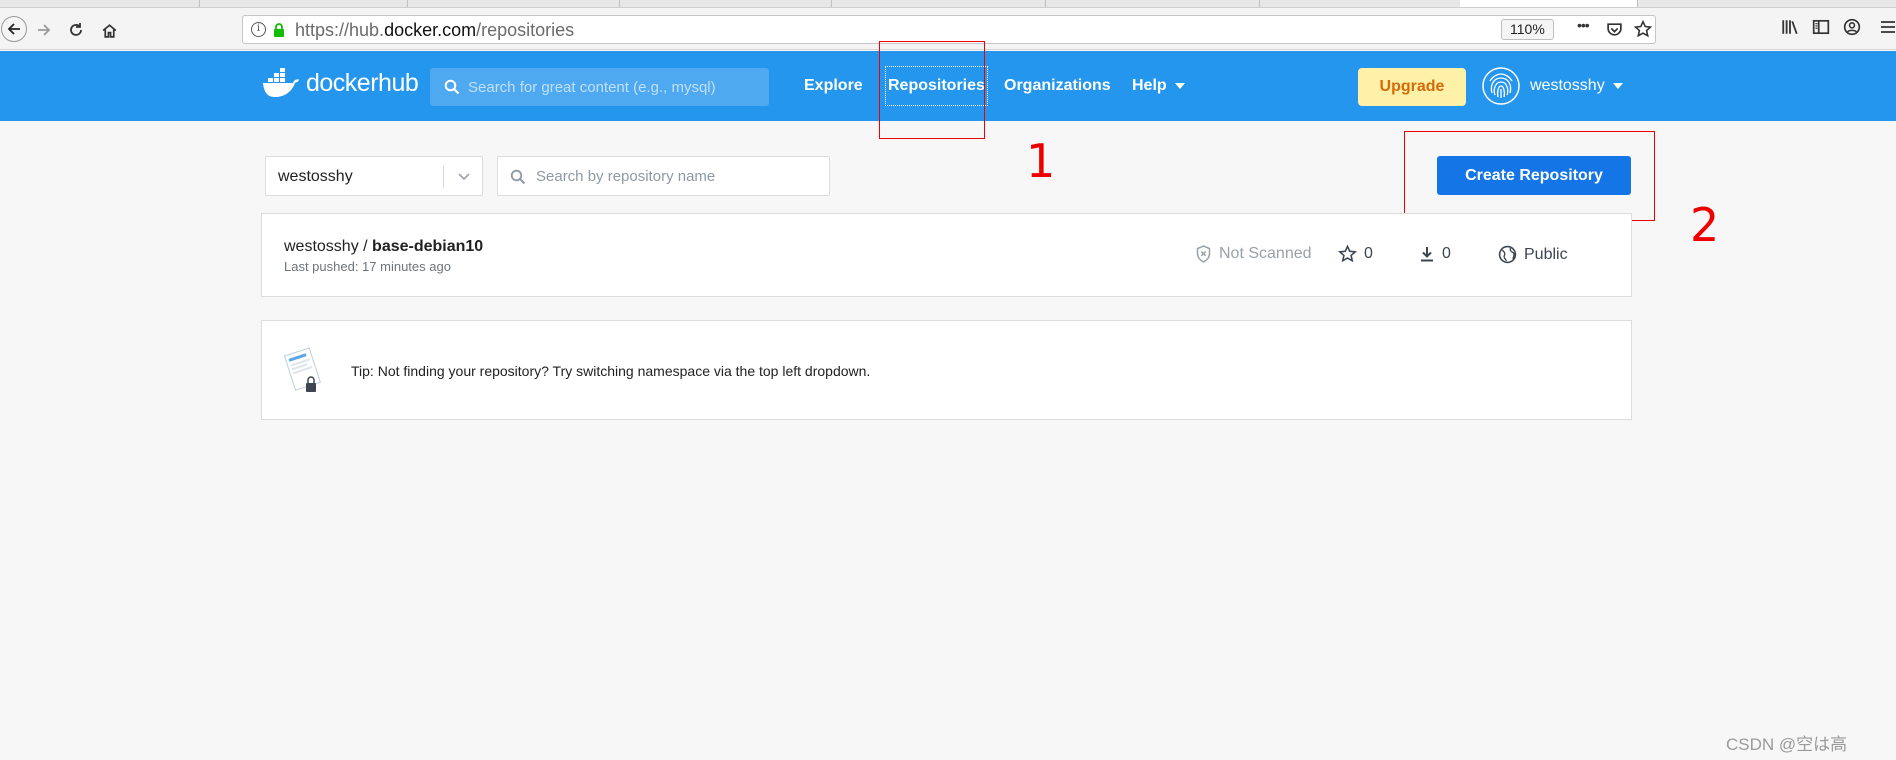  I want to click on browser-tab-strip, so click(948, 4).